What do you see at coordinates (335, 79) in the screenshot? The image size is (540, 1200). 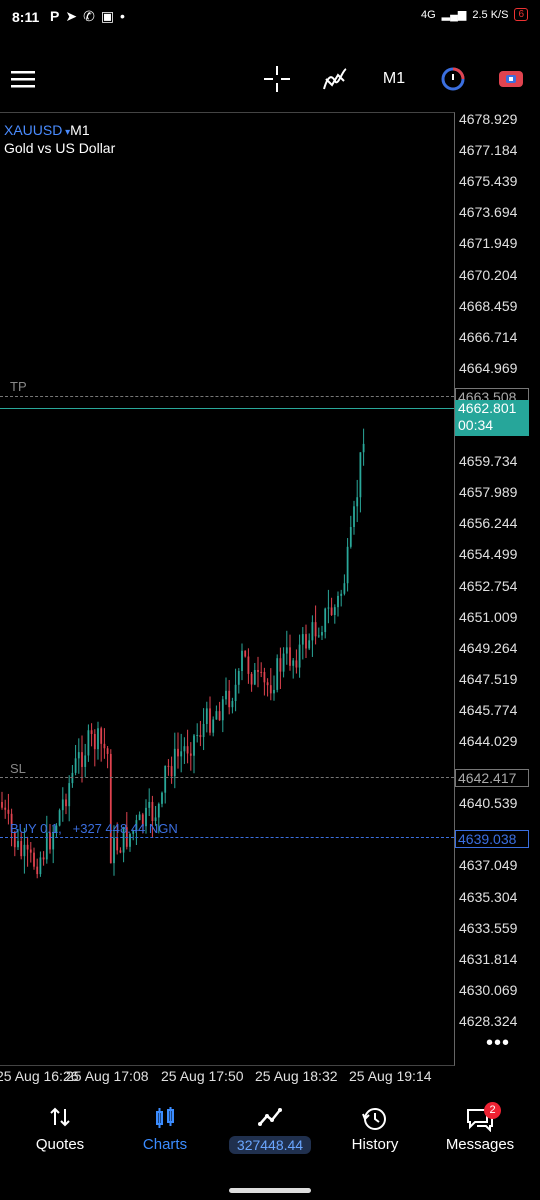 I see `indicators-icon` at bounding box center [335, 79].